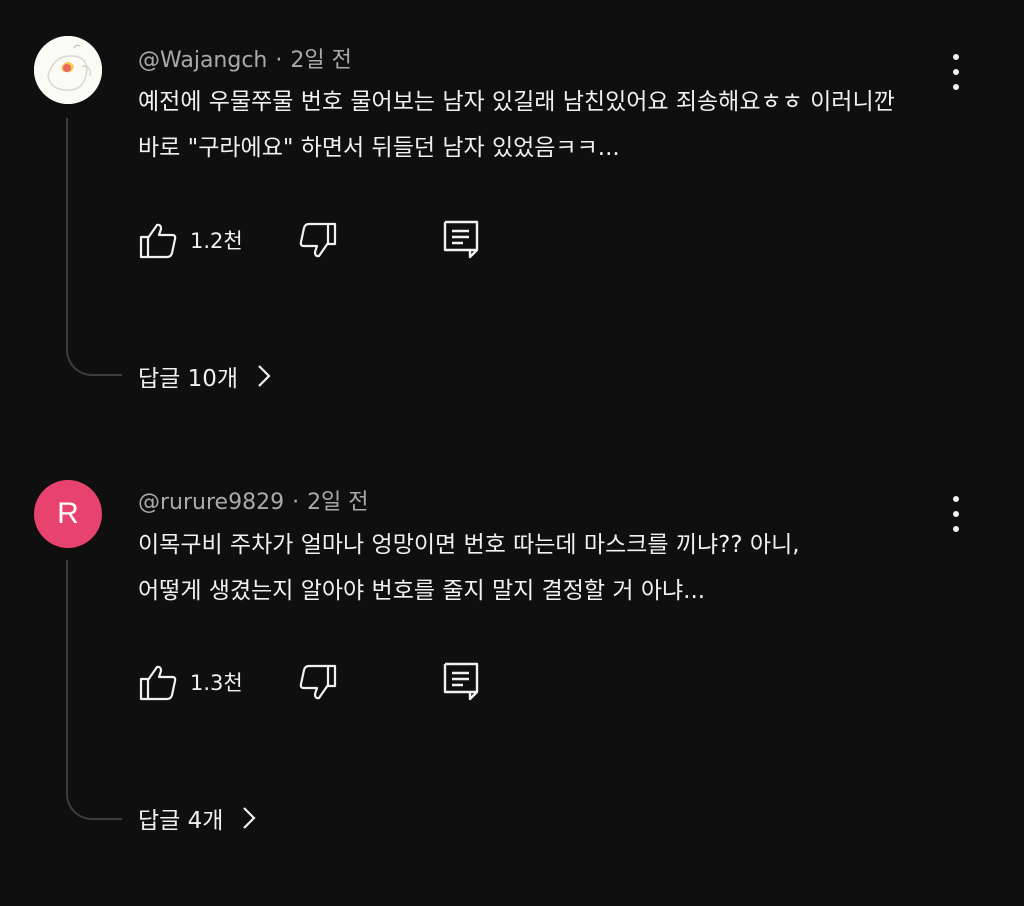  I want to click on avatar, so click(68, 70).